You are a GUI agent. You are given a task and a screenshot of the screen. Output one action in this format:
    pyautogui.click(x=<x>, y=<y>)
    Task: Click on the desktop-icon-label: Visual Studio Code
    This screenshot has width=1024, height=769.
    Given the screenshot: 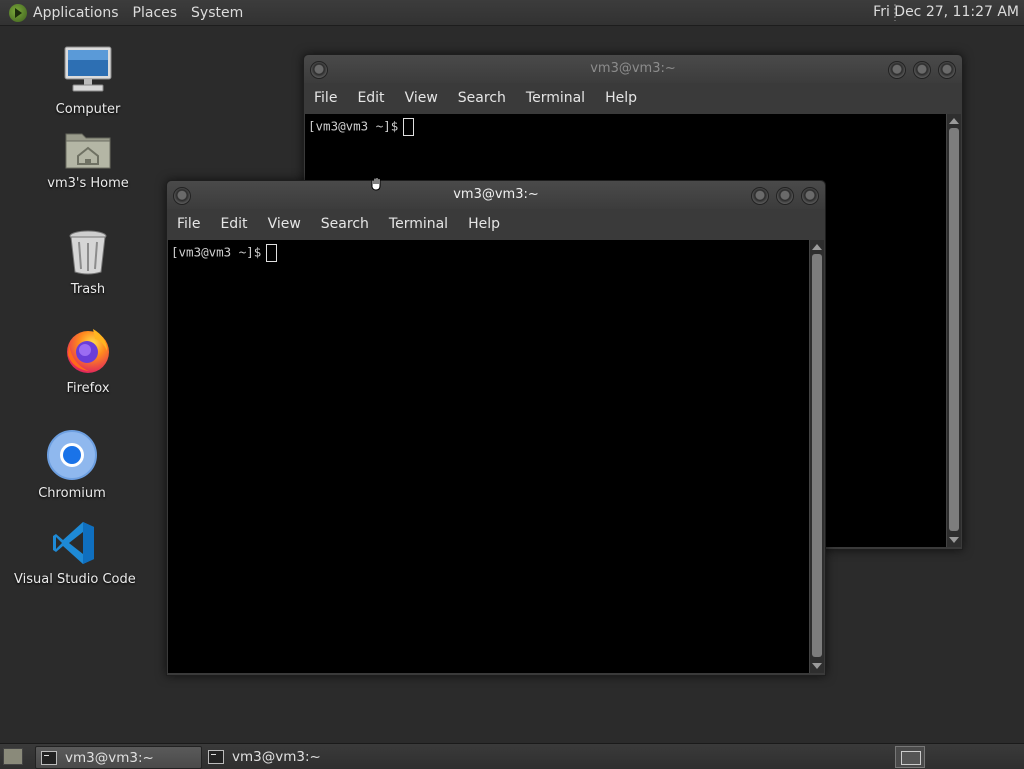 What is the action you would take?
    pyautogui.click(x=75, y=579)
    